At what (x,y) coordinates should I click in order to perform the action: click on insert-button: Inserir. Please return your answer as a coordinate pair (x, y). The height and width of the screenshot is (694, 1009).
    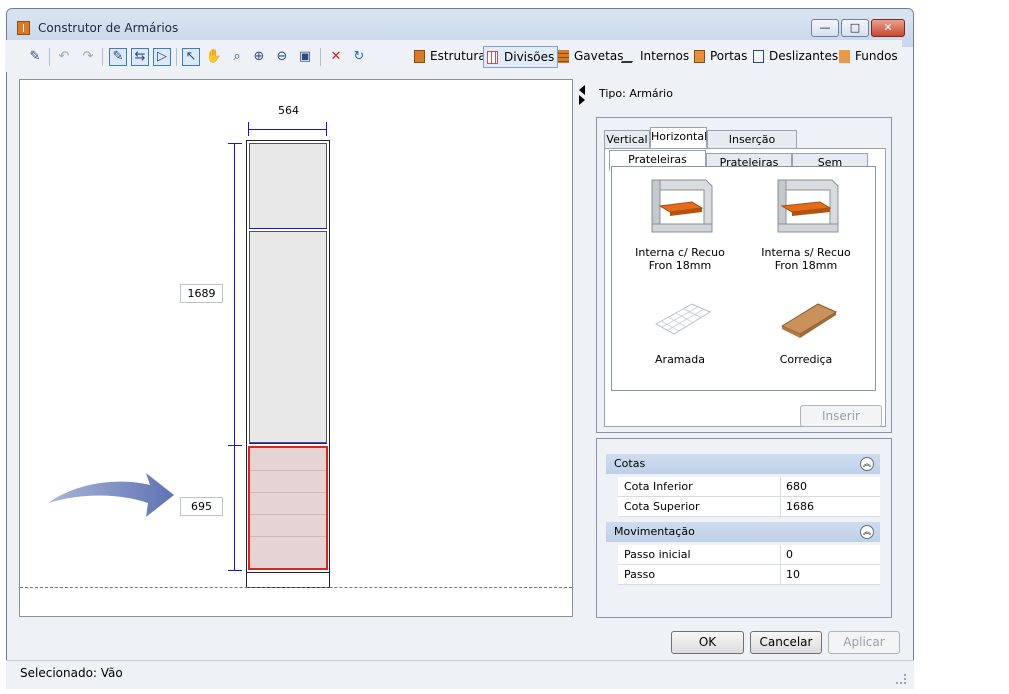
    Looking at the image, I should click on (841, 416).